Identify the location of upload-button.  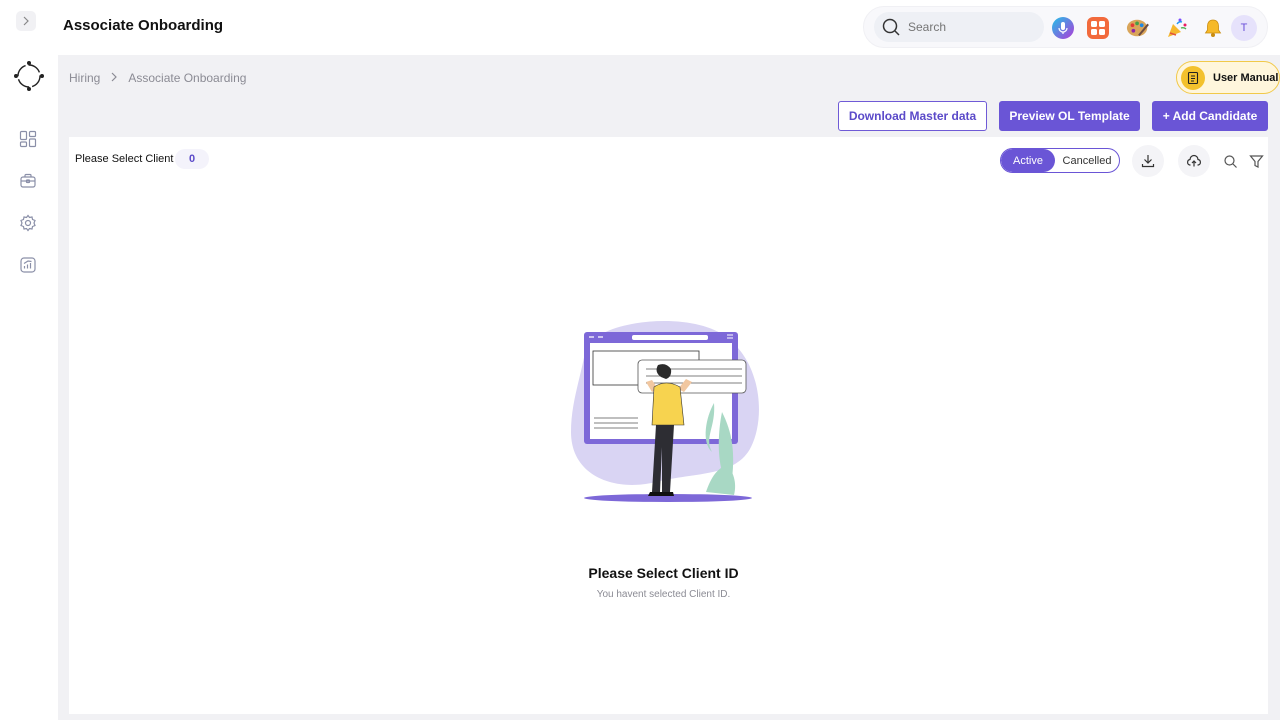
(1194, 161).